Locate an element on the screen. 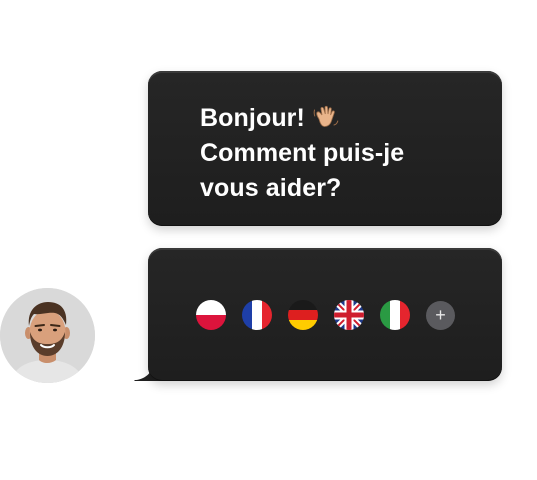  language-flags-row: + is located at coordinates (325, 315).